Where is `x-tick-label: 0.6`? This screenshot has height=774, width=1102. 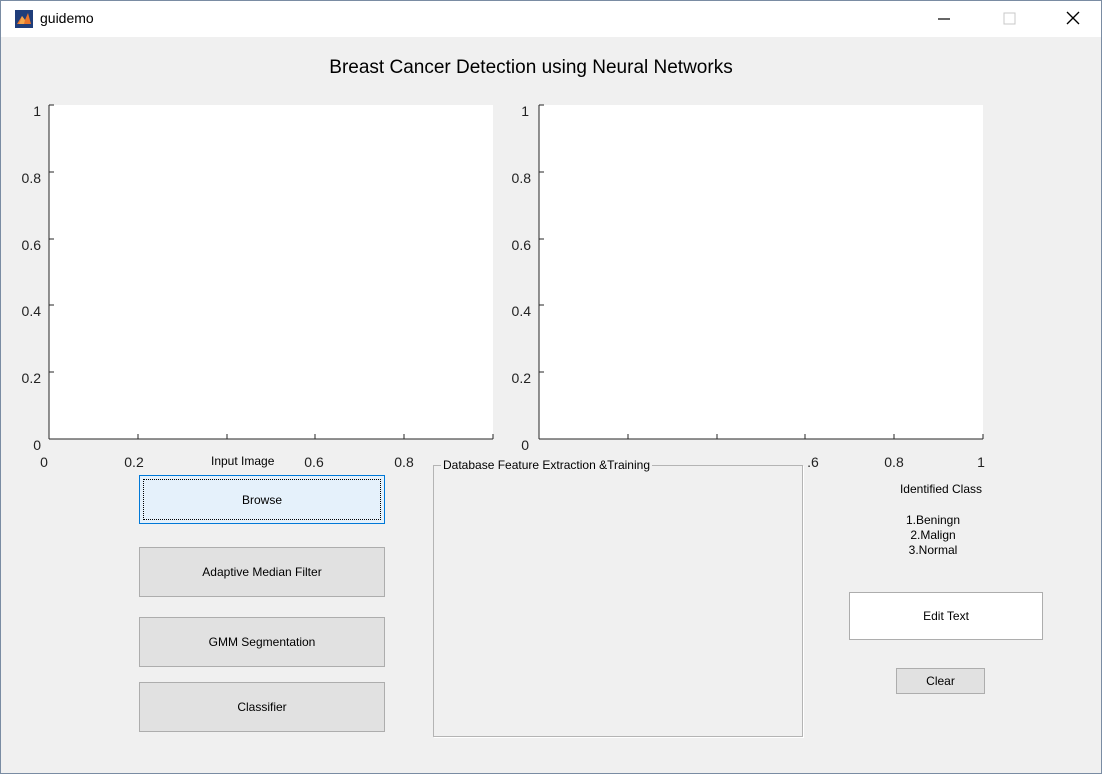 x-tick-label: 0.6 is located at coordinates (314, 462).